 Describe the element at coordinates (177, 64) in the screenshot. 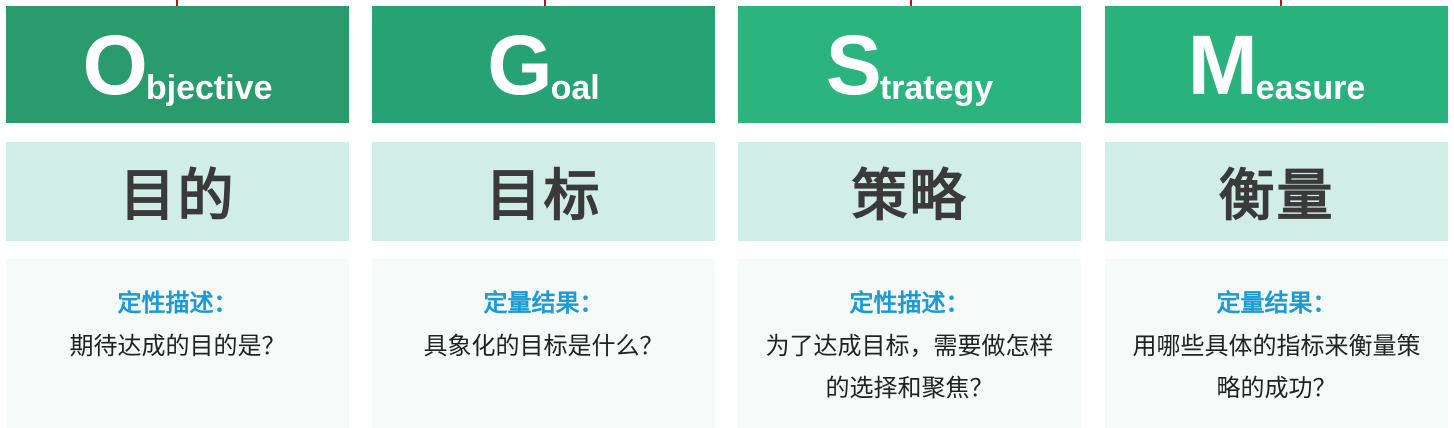

I see `header-objective: O bjective` at that location.